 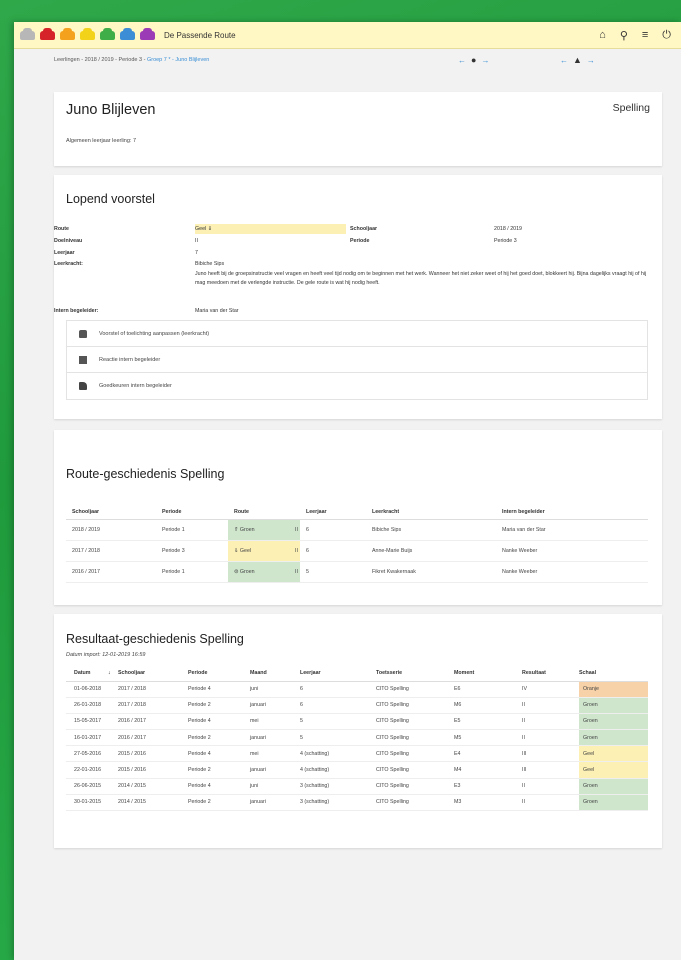 What do you see at coordinates (110, 199) in the screenshot?
I see `proposal-title: Lopend voorstel` at bounding box center [110, 199].